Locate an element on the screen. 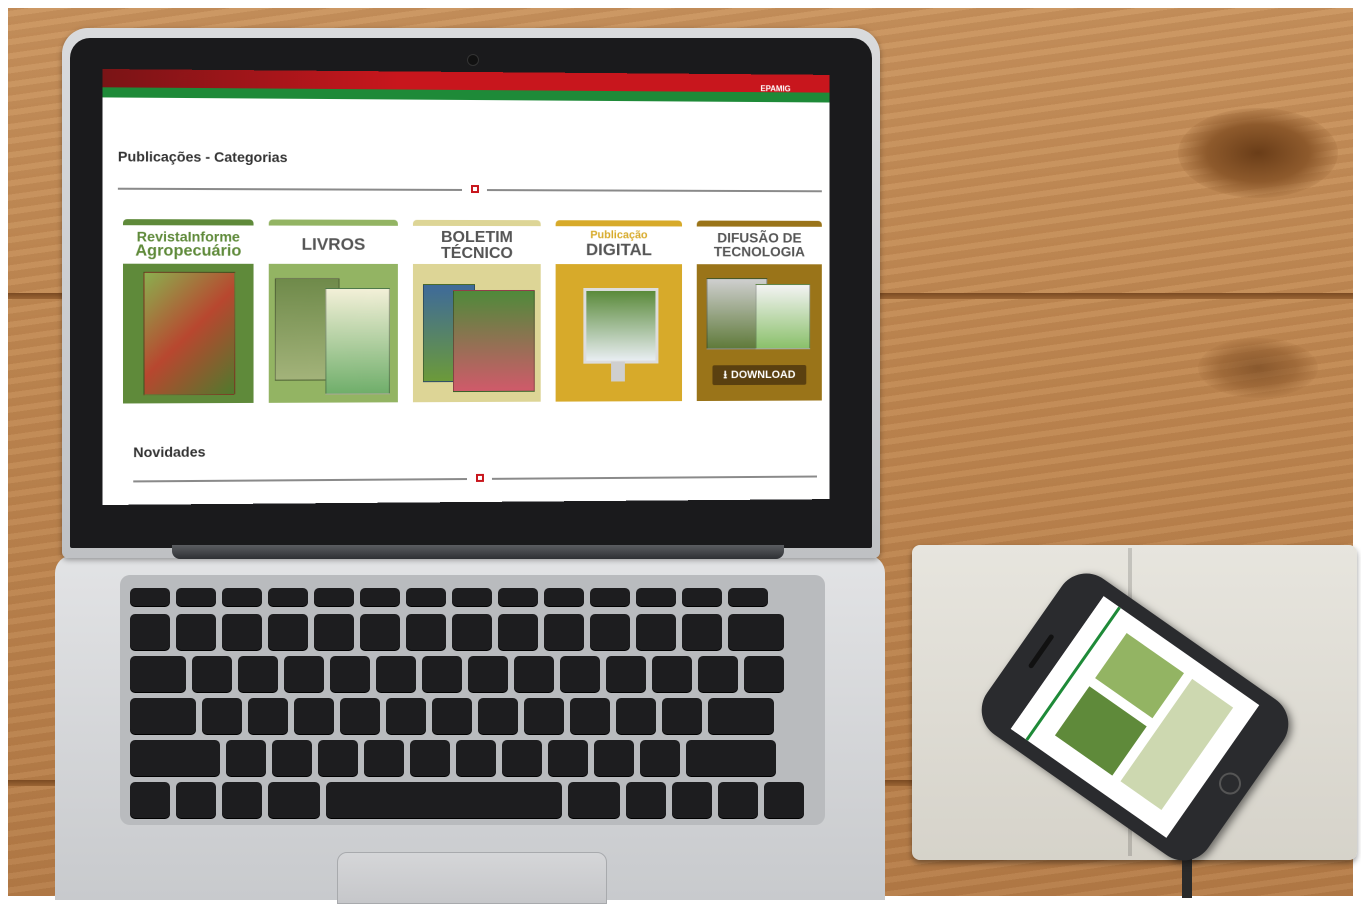 Image resolution: width=1361 pixels, height=904 pixels. category-card-boletim-tecnico: BOLETIM TÉCNICO is located at coordinates (476, 311).